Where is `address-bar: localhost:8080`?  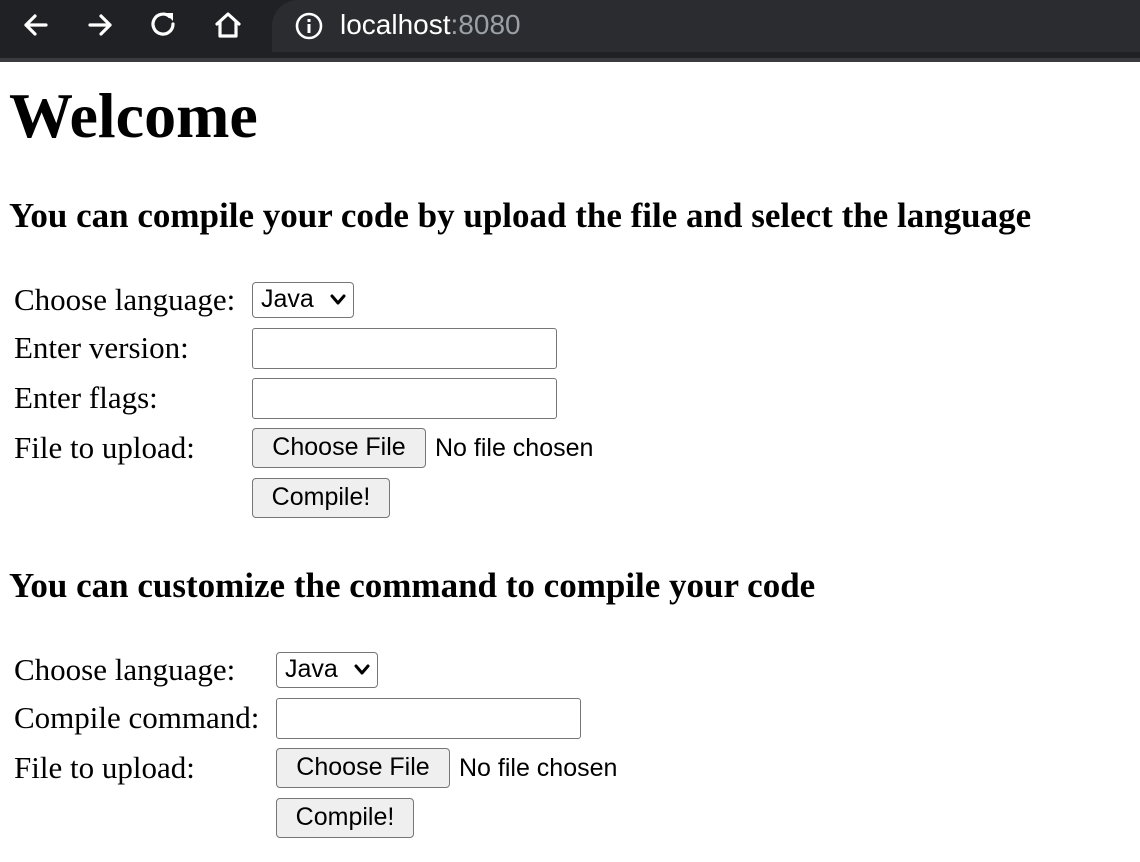
address-bar: localhost:8080 is located at coordinates (706, 26).